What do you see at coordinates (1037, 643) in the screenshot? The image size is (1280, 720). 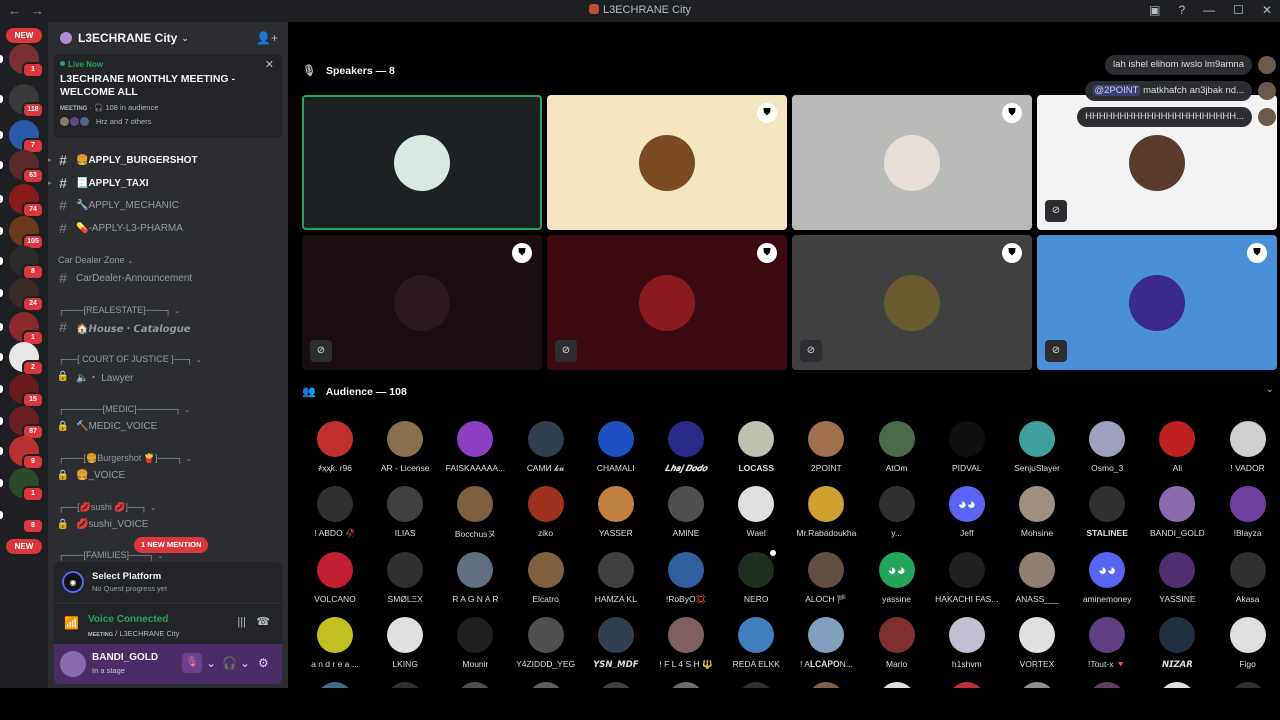 I see `audience-member: VORTEX` at bounding box center [1037, 643].